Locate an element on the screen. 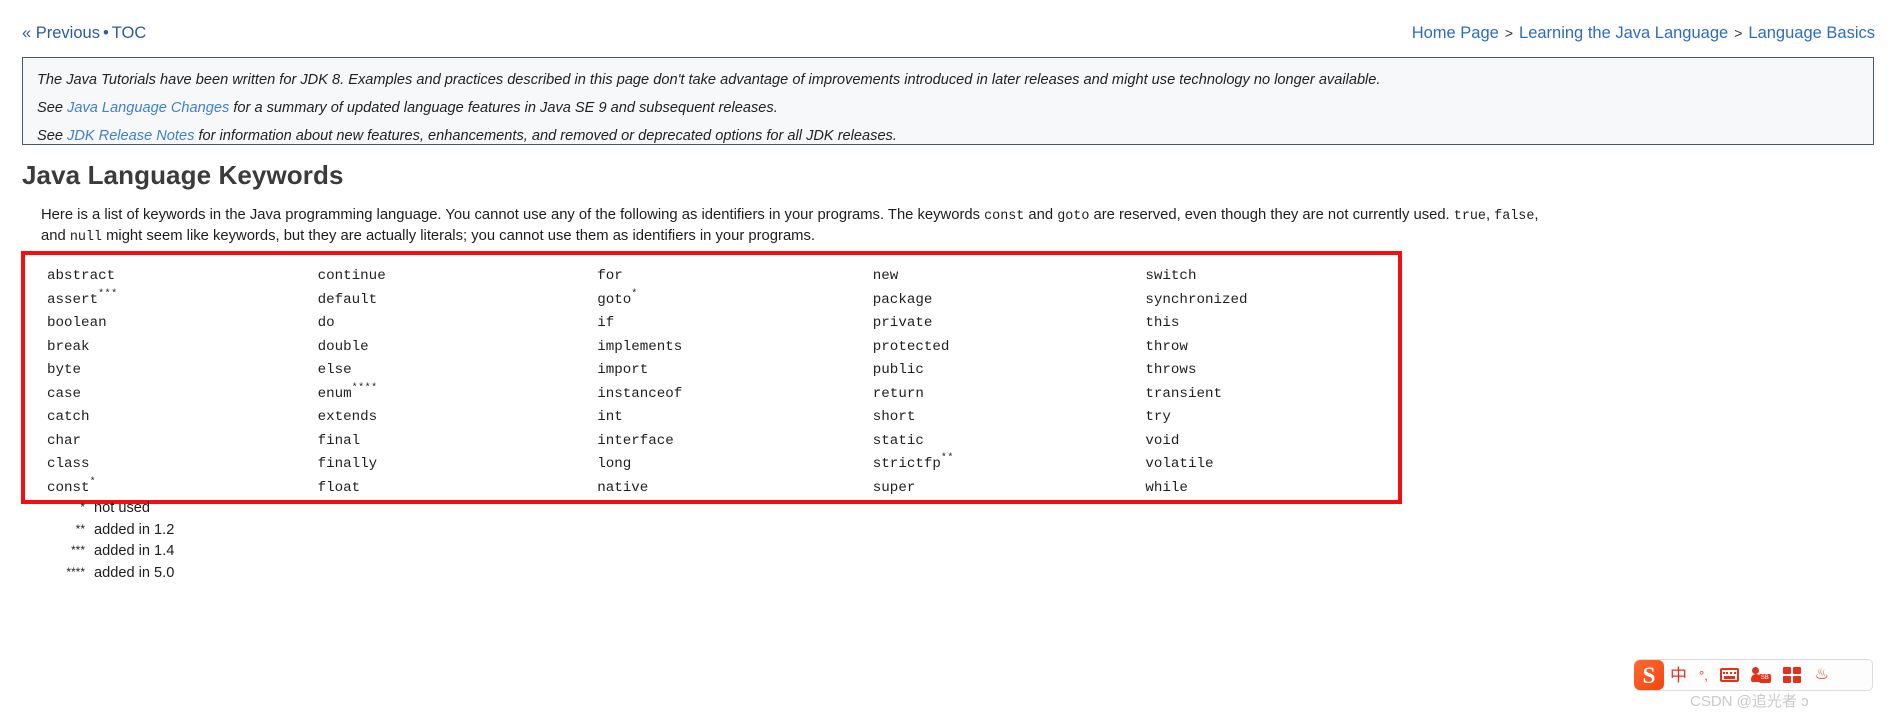 Image resolution: width=1893 pixels, height=717 pixels. keyword-label: abstract is located at coordinates (81, 276).